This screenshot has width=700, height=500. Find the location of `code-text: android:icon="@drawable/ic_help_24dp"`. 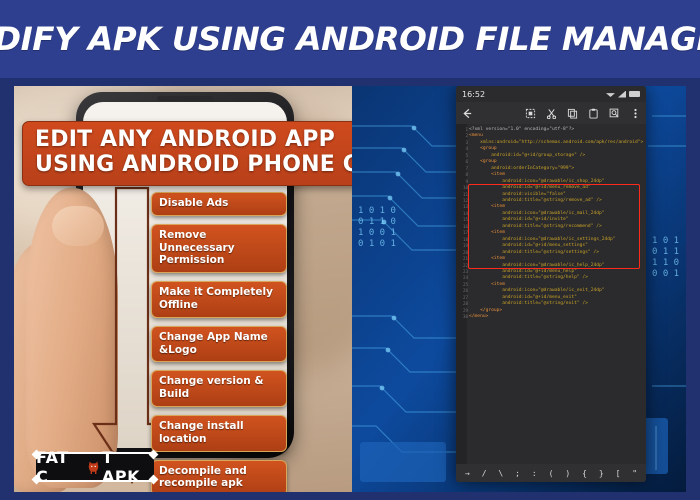

code-text: android:icon="@drawable/ic_help_24dp" is located at coordinates (537, 265).